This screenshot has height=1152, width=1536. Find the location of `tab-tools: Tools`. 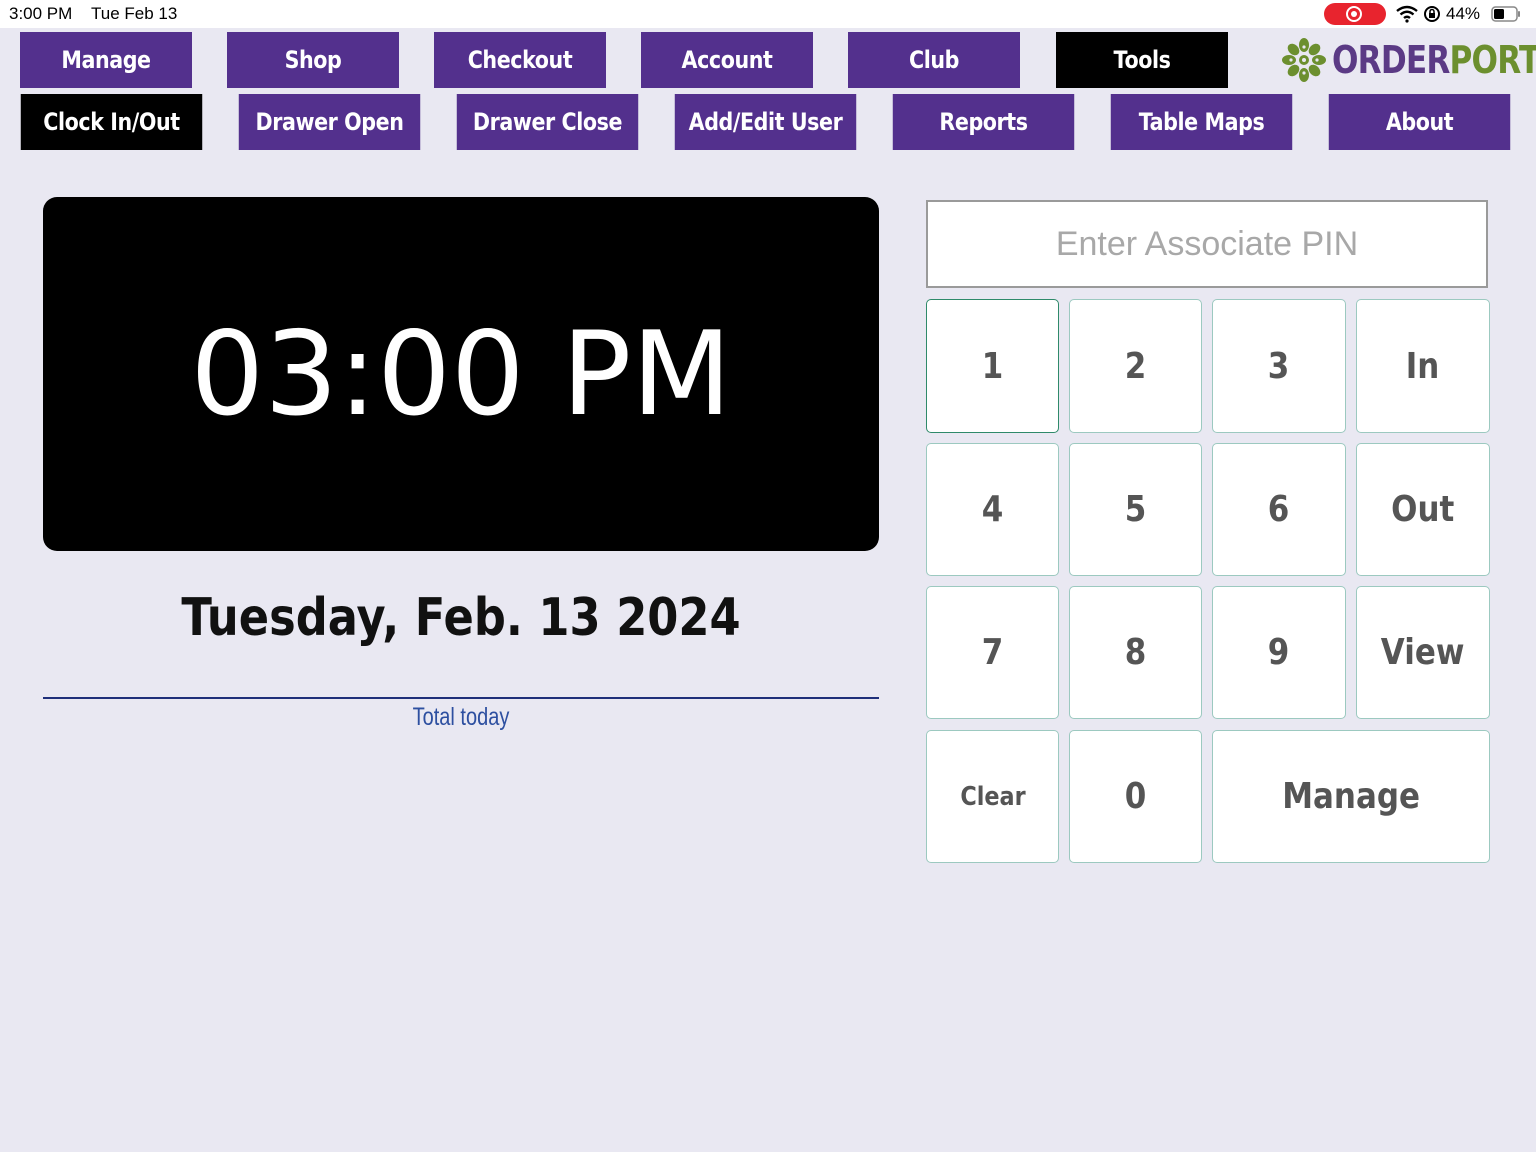

tab-tools: Tools is located at coordinates (1142, 60).